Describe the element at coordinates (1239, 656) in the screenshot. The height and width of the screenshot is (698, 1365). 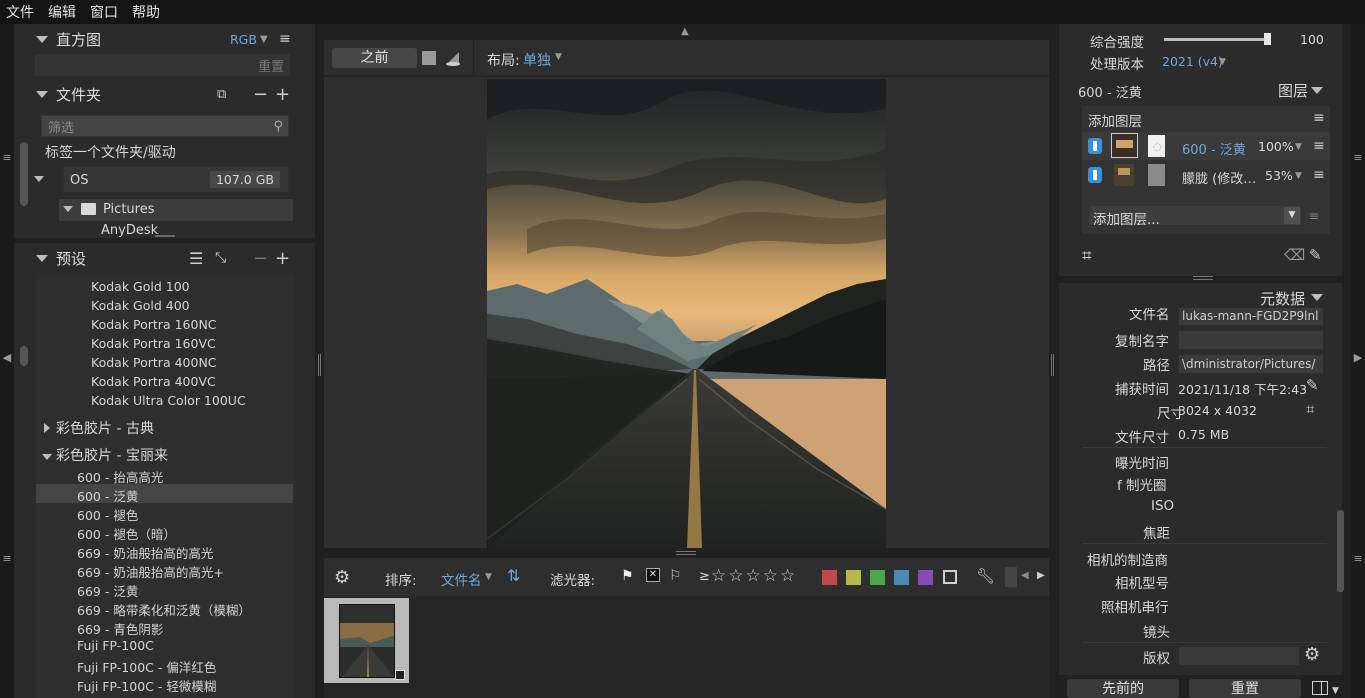
I see `copyright-field` at that location.